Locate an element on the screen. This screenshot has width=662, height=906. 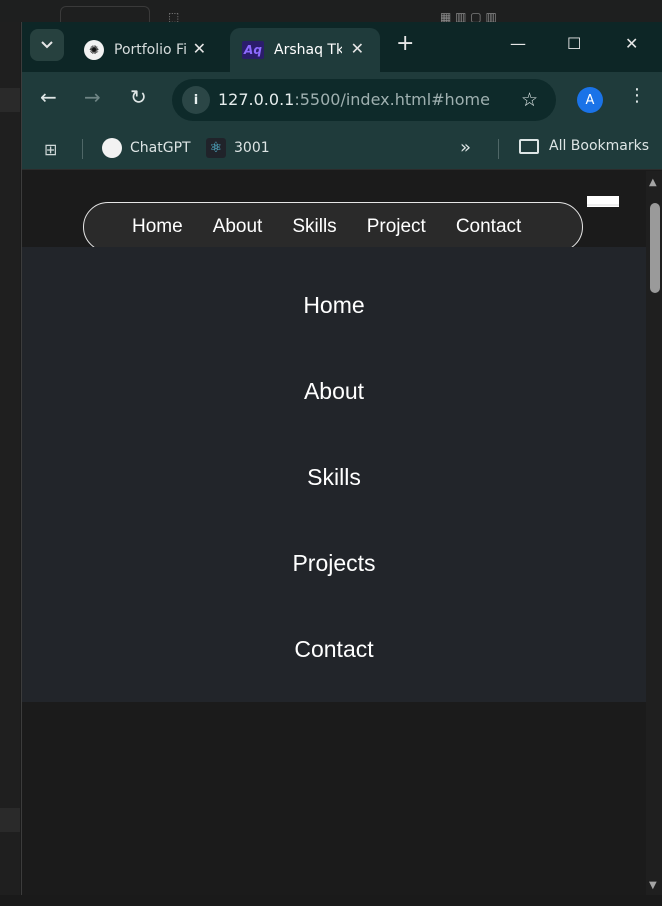
chevron-down-icon is located at coordinates (47, 45).